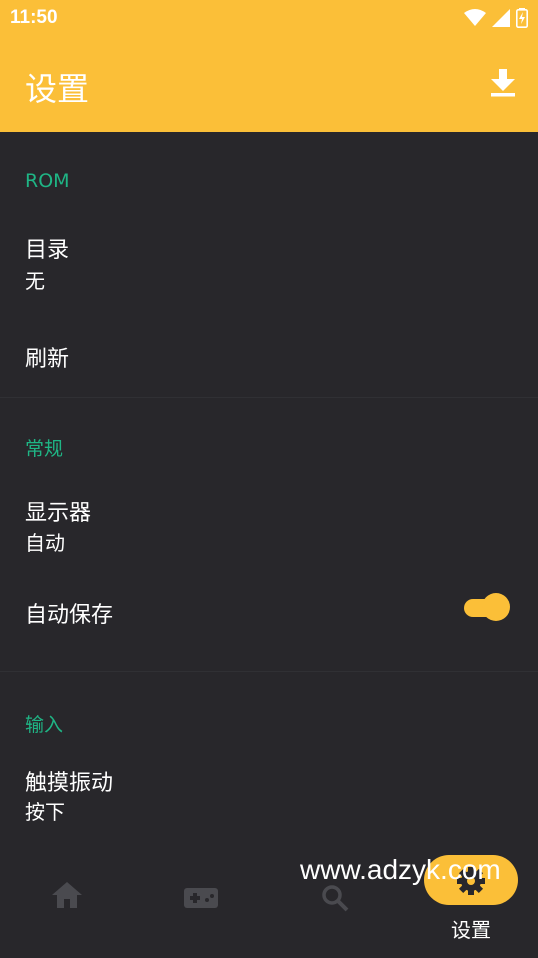 The image size is (538, 958). What do you see at coordinates (269, 287) in the screenshot?
I see `setting-directory: 目录 无` at bounding box center [269, 287].